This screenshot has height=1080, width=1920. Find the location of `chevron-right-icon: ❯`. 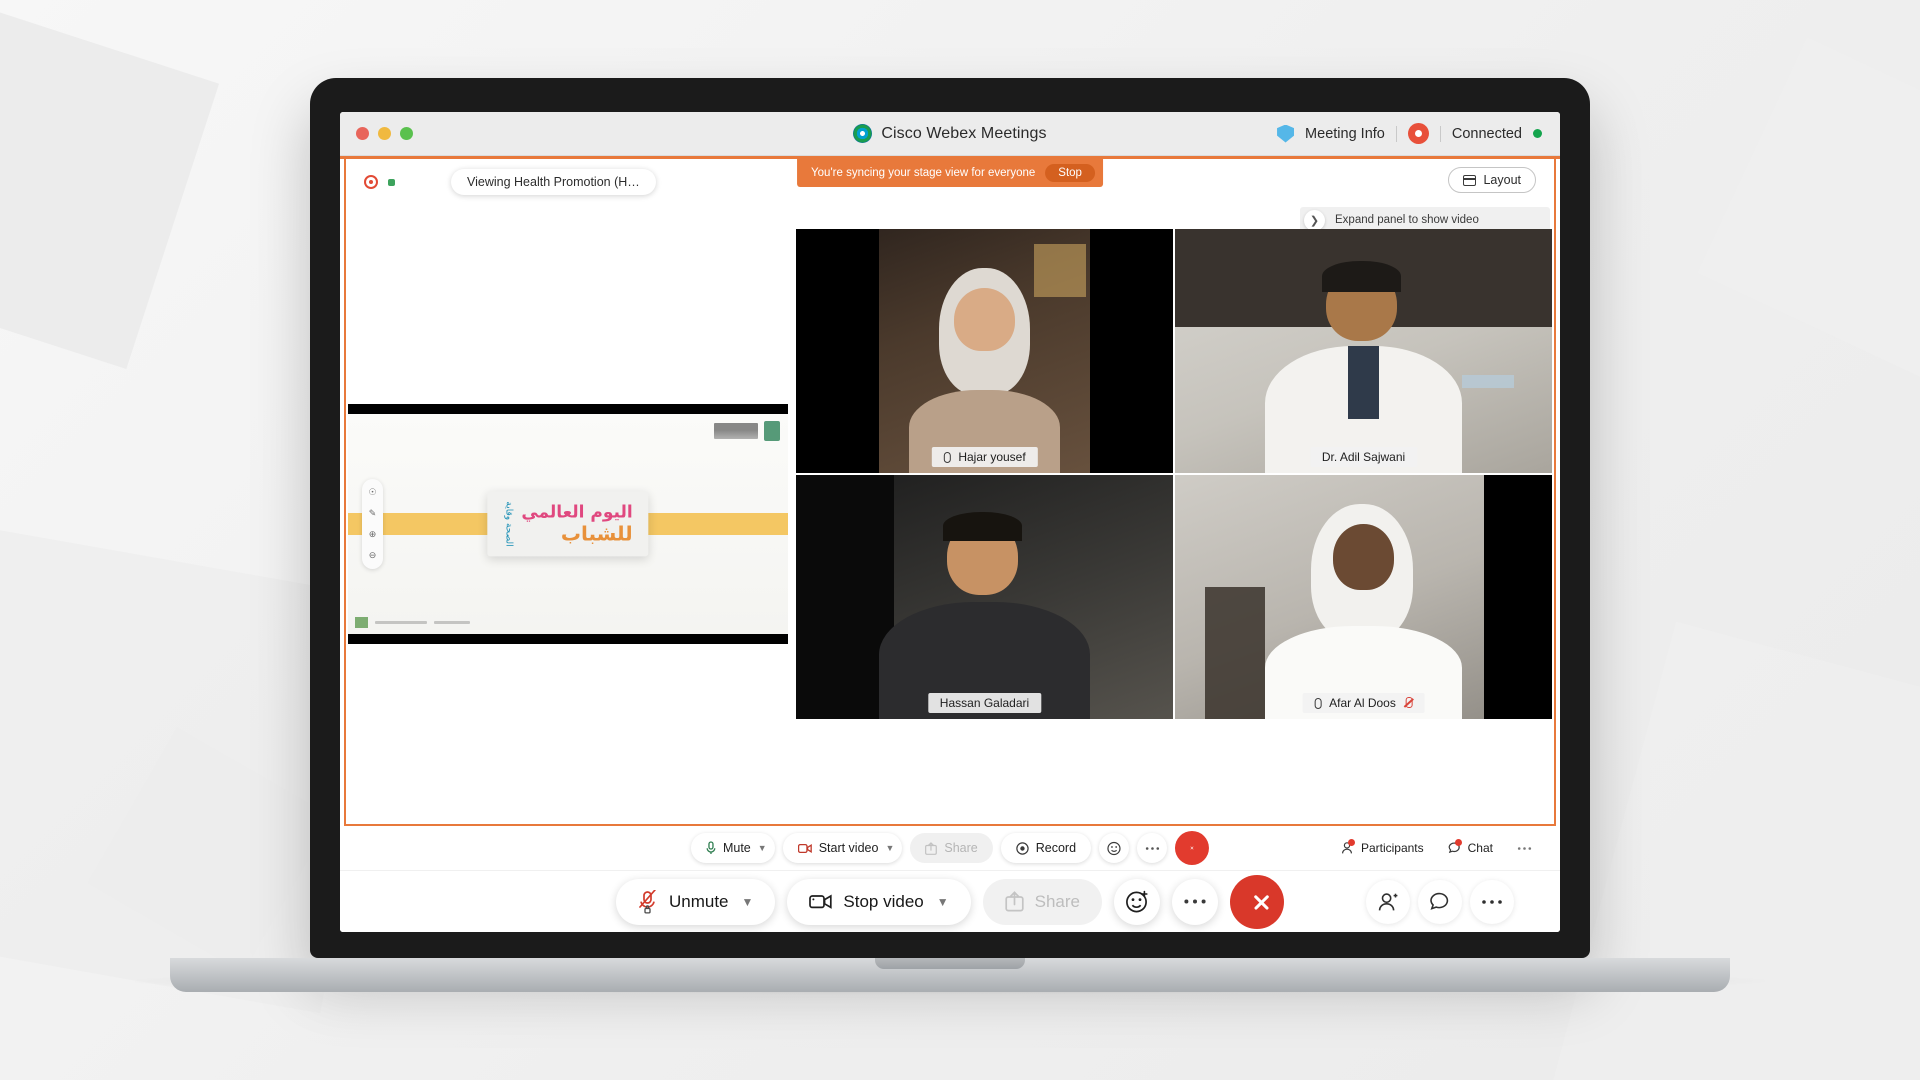

chevron-right-icon: ❯ is located at coordinates (1314, 220).